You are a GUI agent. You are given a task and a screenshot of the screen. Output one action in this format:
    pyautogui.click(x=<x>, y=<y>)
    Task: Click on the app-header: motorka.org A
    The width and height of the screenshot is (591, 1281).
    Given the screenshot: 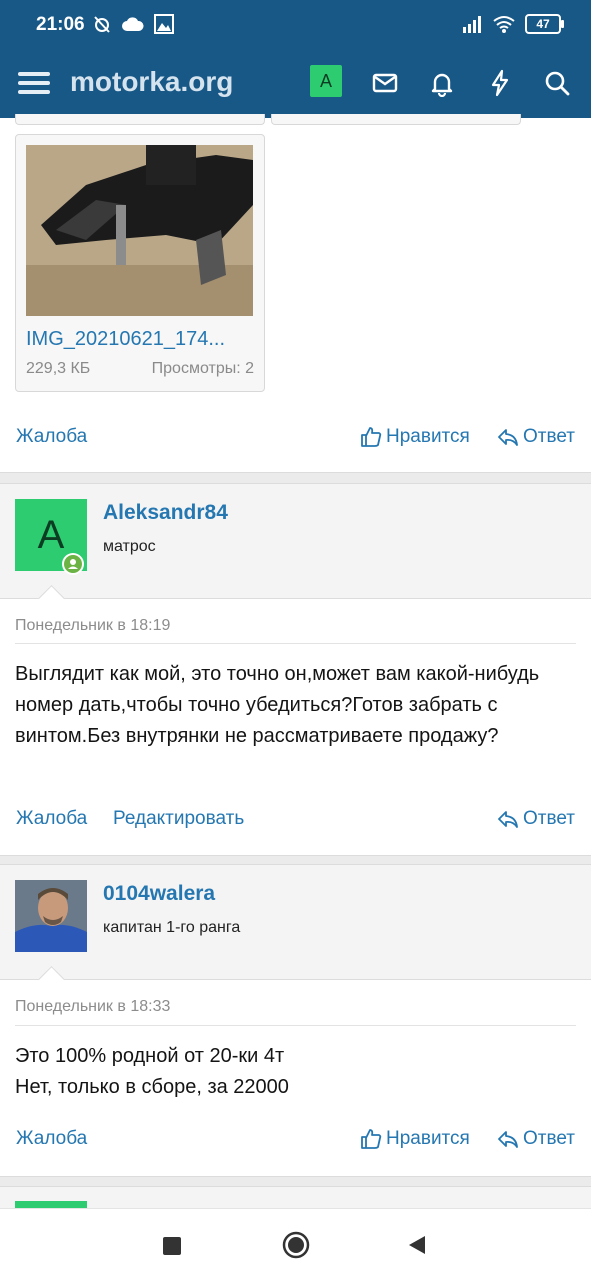 What is the action you would take?
    pyautogui.click(x=295, y=85)
    